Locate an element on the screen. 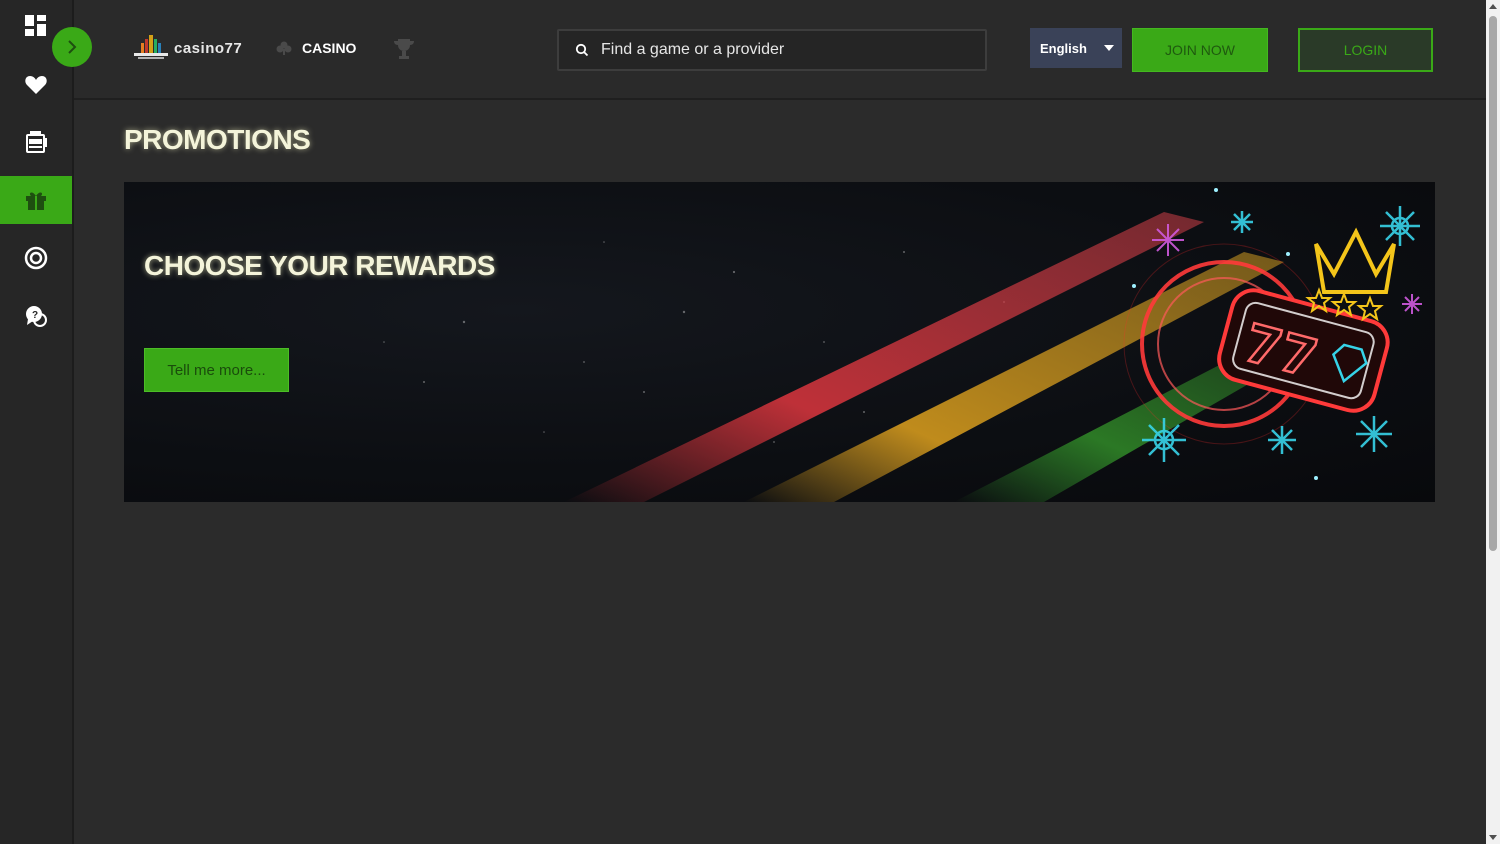 This screenshot has width=1500, height=844. search-box is located at coordinates (772, 50).